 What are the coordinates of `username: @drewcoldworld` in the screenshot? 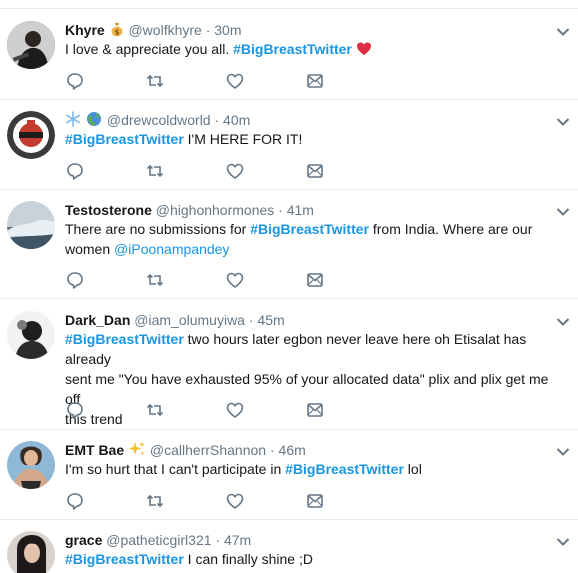 It's located at (159, 120).